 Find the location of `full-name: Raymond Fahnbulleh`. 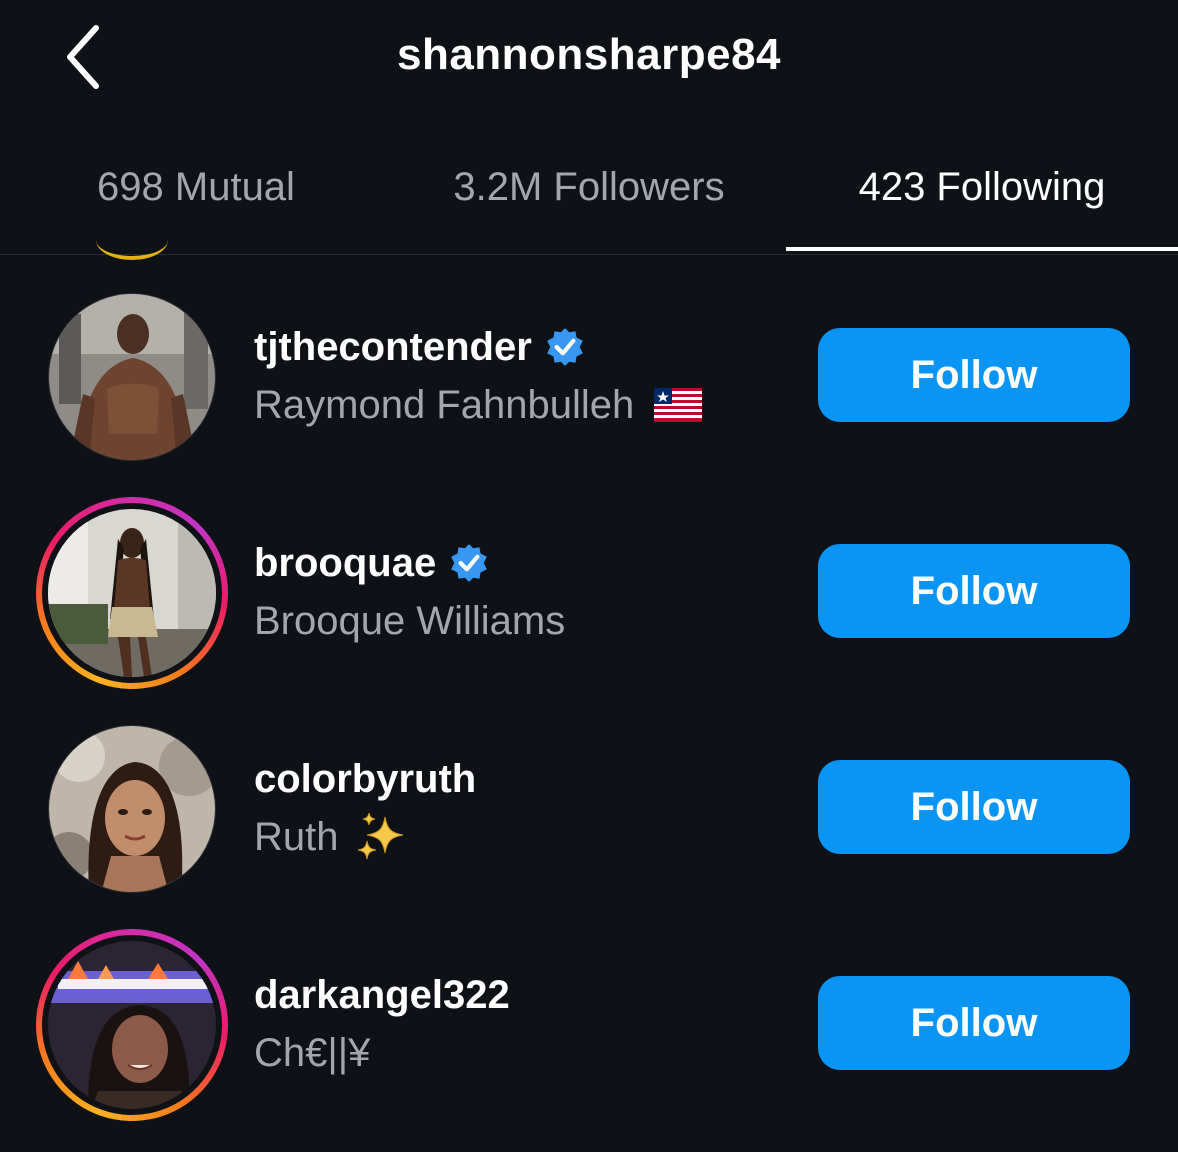

full-name: Raymond Fahnbulleh is located at coordinates (444, 404).